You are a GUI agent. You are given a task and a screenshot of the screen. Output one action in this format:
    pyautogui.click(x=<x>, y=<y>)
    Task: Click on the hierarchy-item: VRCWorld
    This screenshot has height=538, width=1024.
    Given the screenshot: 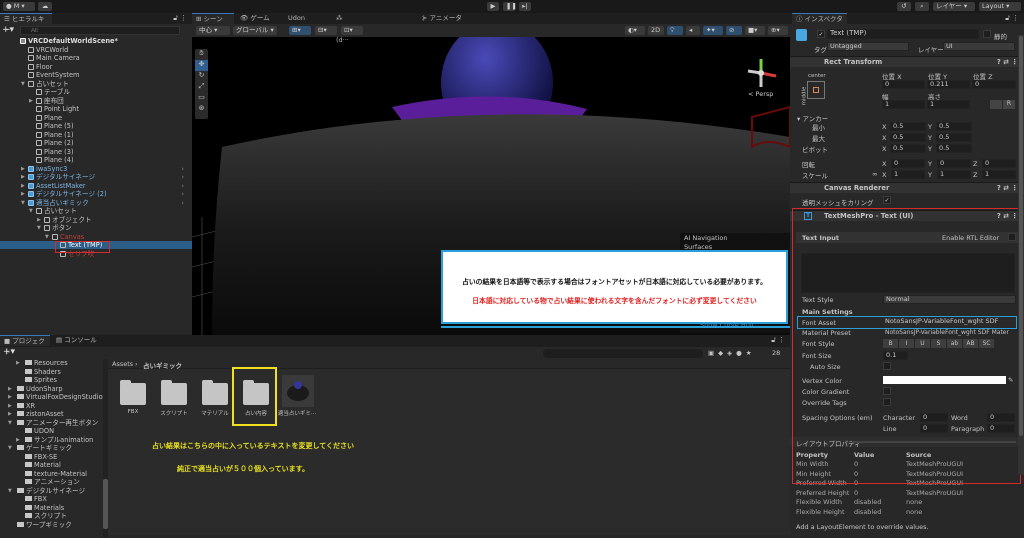 What is the action you would take?
    pyautogui.click(x=96, y=50)
    